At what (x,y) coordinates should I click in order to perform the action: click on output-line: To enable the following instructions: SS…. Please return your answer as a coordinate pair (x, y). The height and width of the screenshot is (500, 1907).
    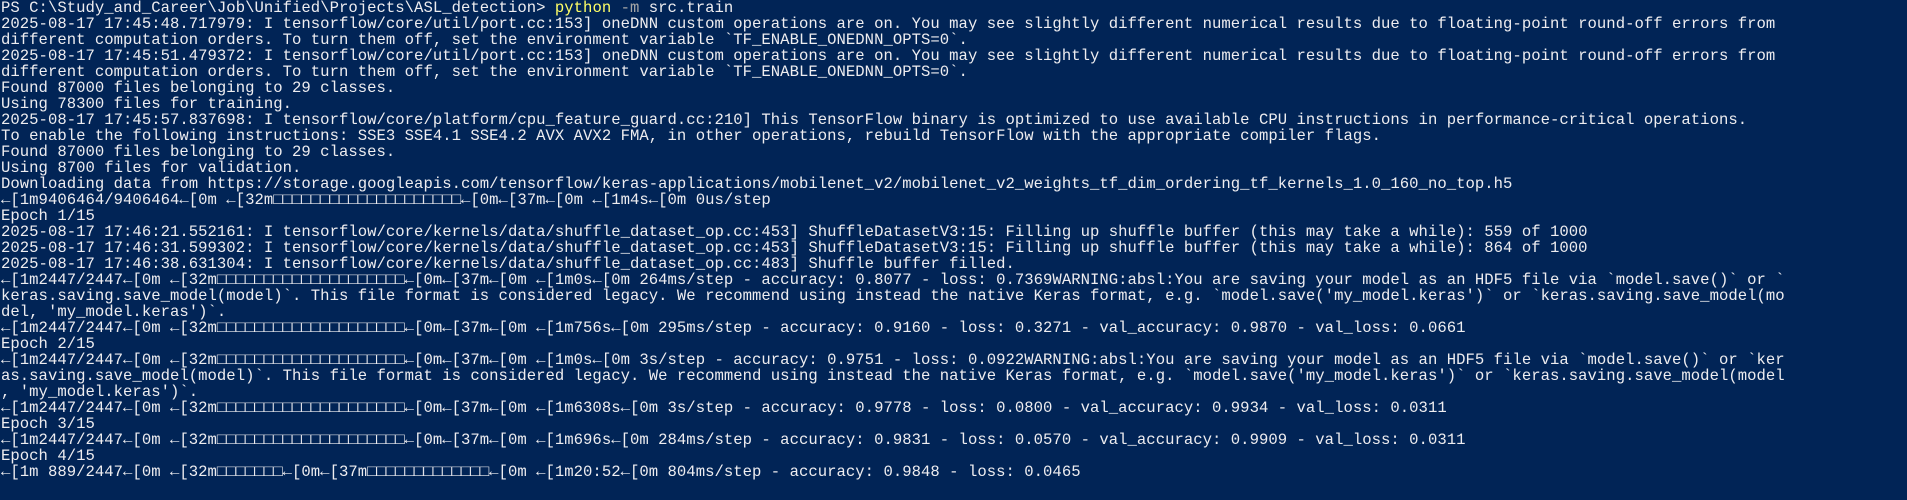
    Looking at the image, I should click on (691, 136).